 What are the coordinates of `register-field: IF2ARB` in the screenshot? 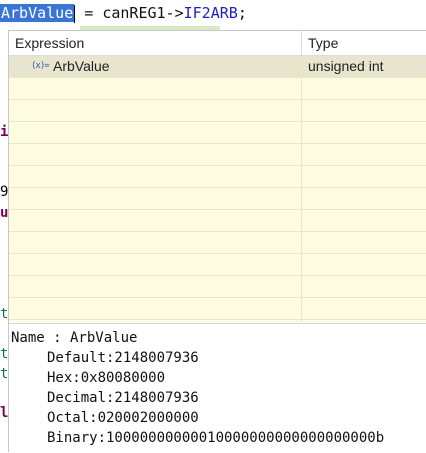 It's located at (210, 13).